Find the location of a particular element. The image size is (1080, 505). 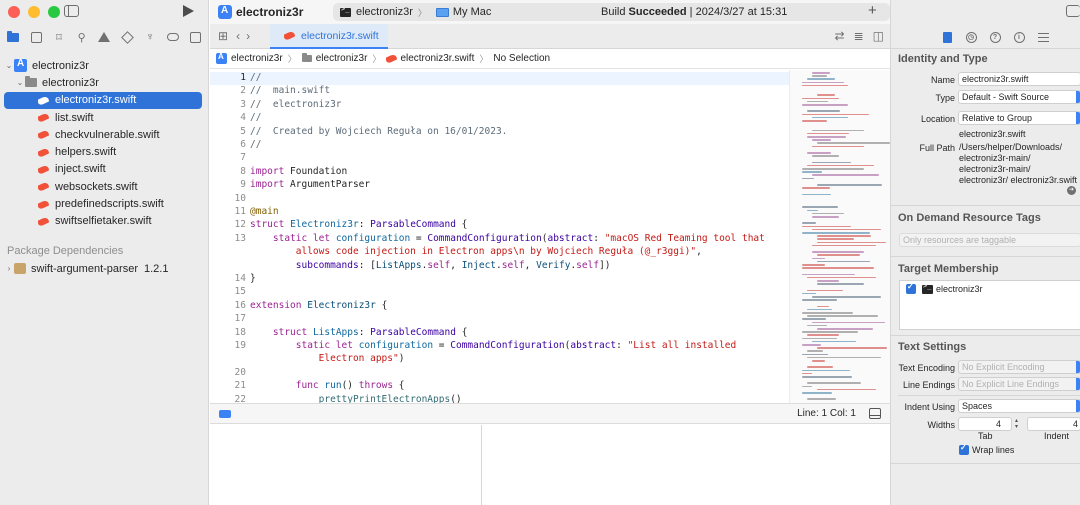

jumpbar-file: electroniz3r.swift is located at coordinates (437, 58).